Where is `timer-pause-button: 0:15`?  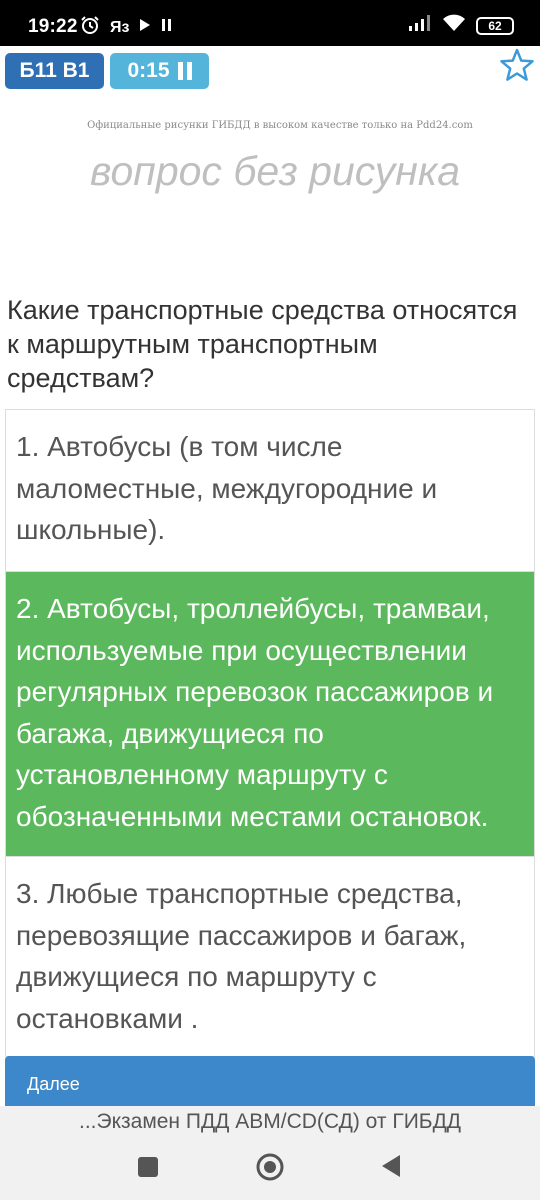
timer-pause-button: 0:15 is located at coordinates (159, 71).